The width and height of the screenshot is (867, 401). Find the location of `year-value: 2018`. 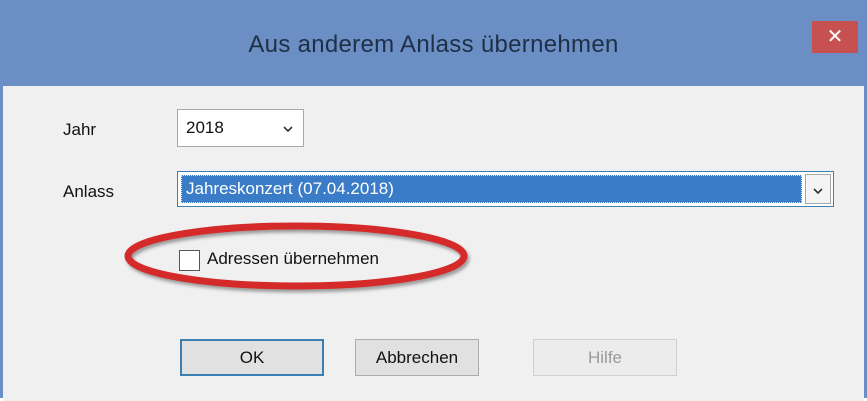

year-value: 2018 is located at coordinates (205, 127).